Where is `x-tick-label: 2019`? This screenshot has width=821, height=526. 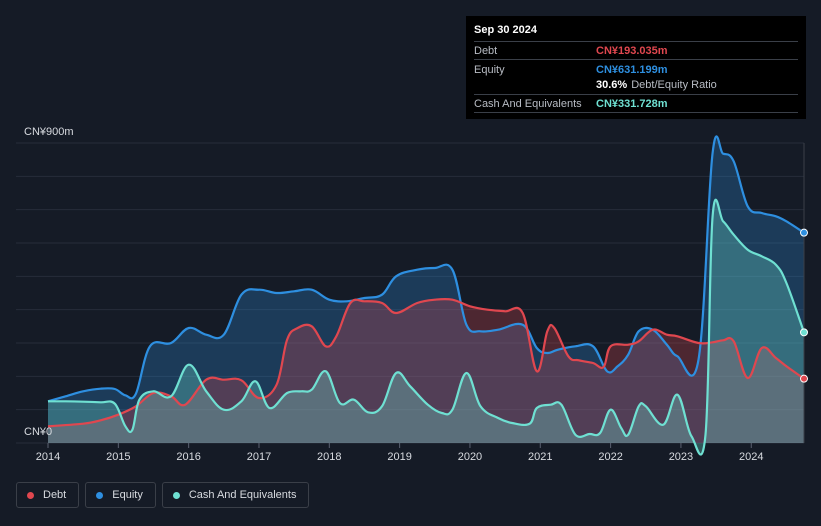
x-tick-label: 2019 is located at coordinates (399, 457).